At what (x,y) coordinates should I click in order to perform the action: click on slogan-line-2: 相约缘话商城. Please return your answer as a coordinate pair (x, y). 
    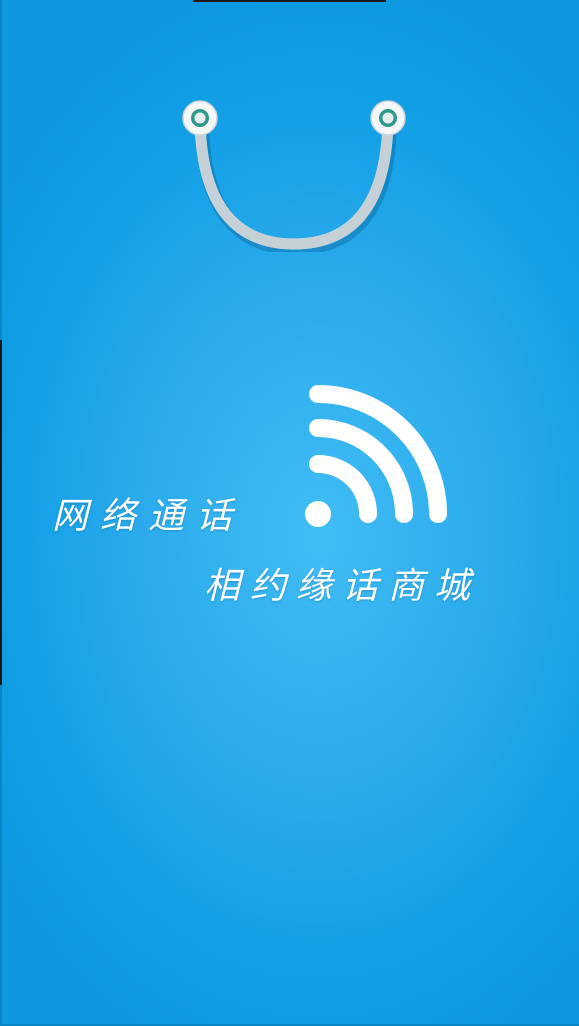
    Looking at the image, I should click on (342, 586).